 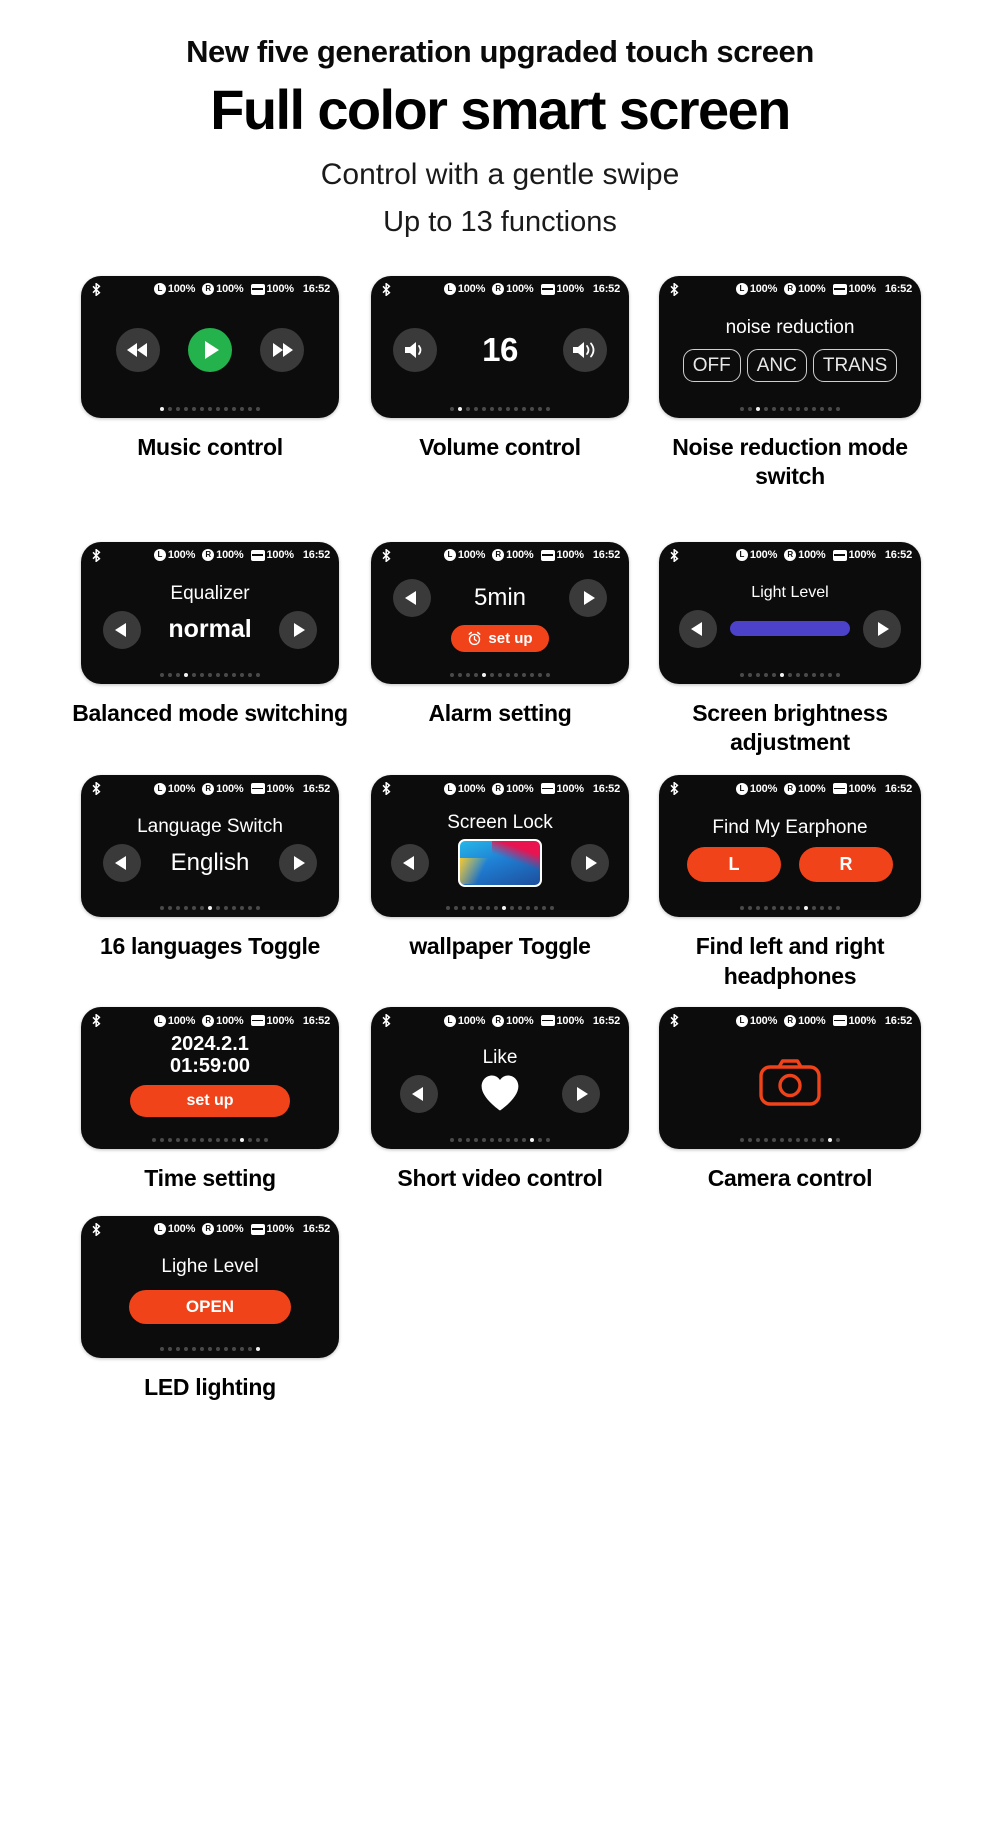 What do you see at coordinates (410, 862) in the screenshot?
I see `previous-wallpaper-button` at bounding box center [410, 862].